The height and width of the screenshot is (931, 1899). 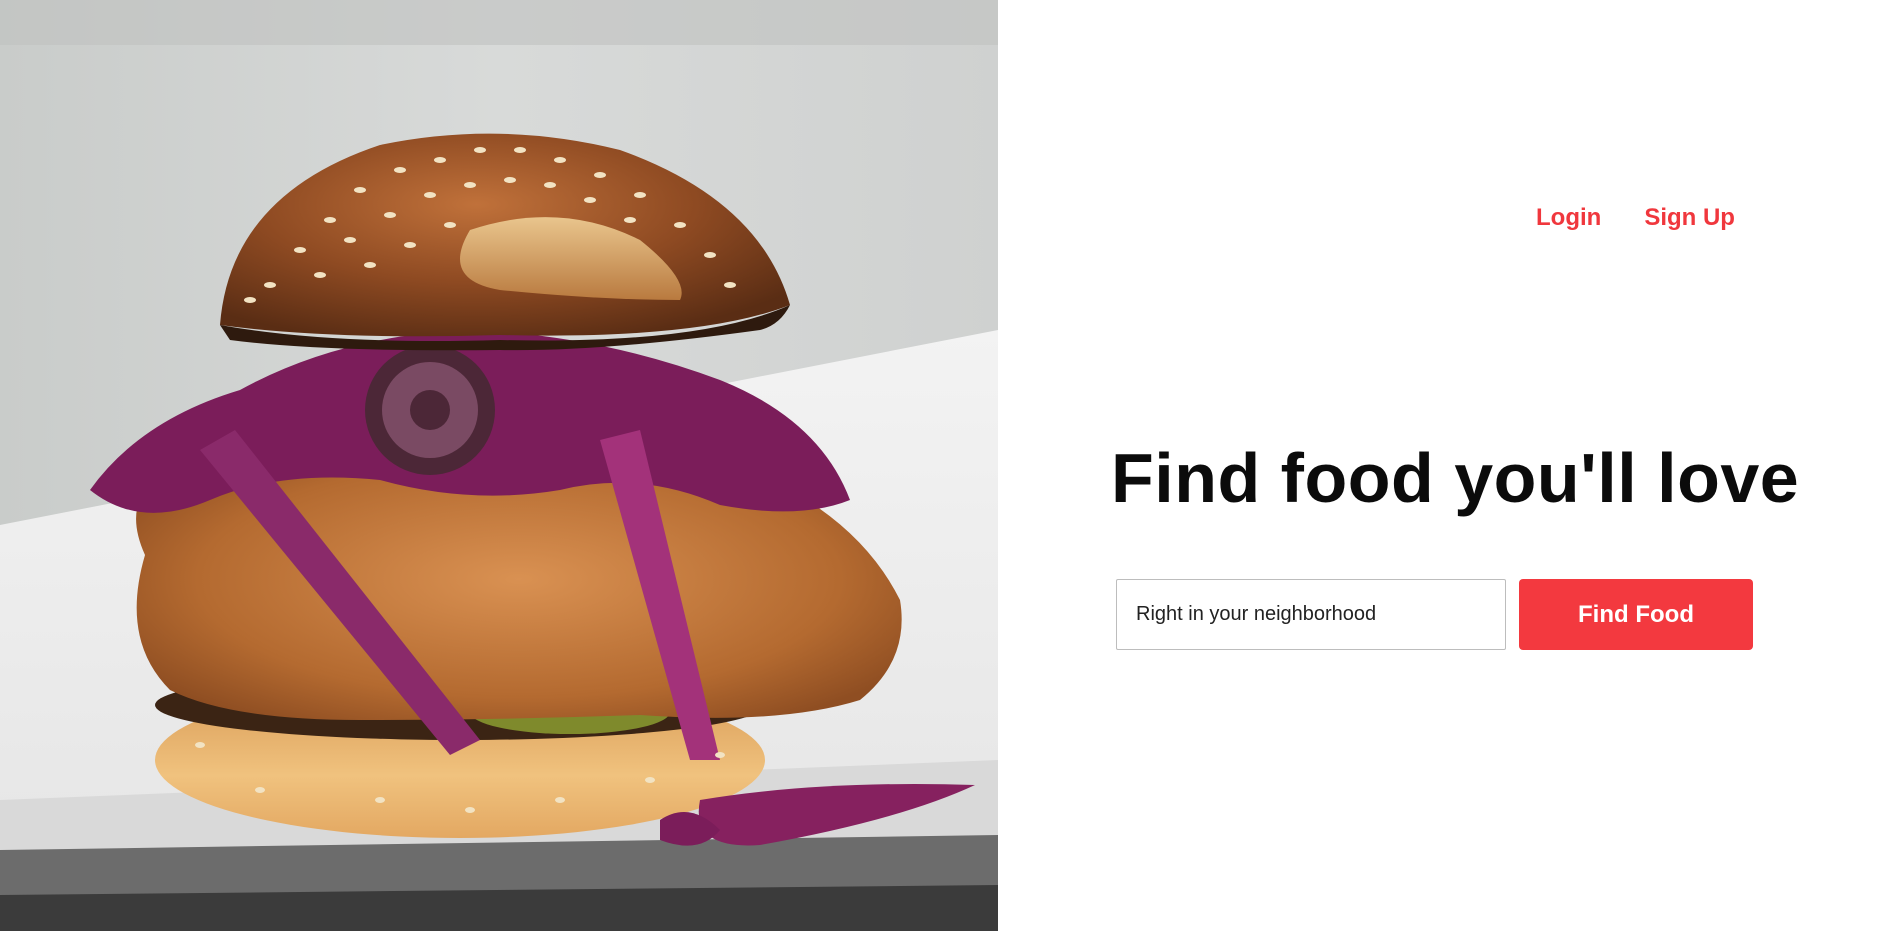 I want to click on login-link: Login, so click(x=1568, y=218).